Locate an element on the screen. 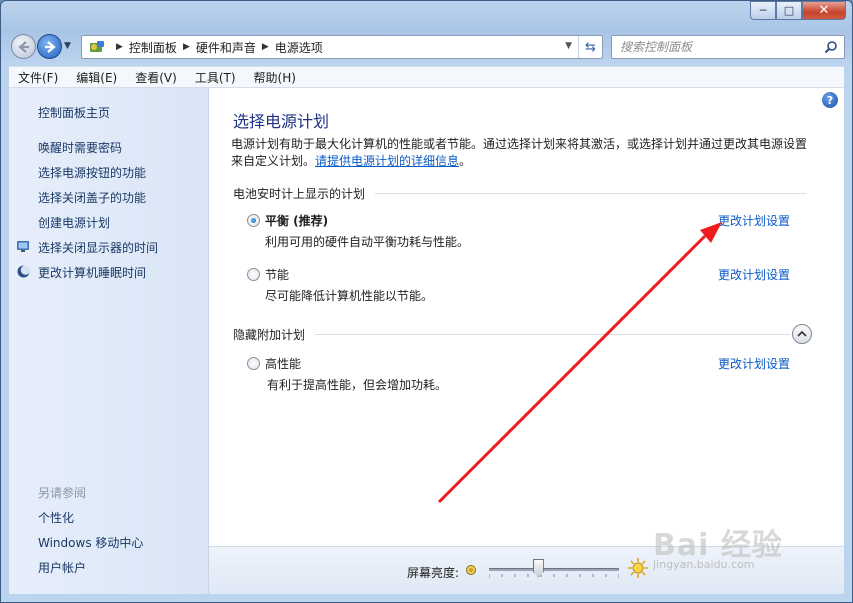 This screenshot has height=603, width=853. navigation-bar: ▼ ▶ 控制面板 ▶ 硬件和声音 ▶ 电源选项 ▼ ⇆ is located at coordinates (427, 46).